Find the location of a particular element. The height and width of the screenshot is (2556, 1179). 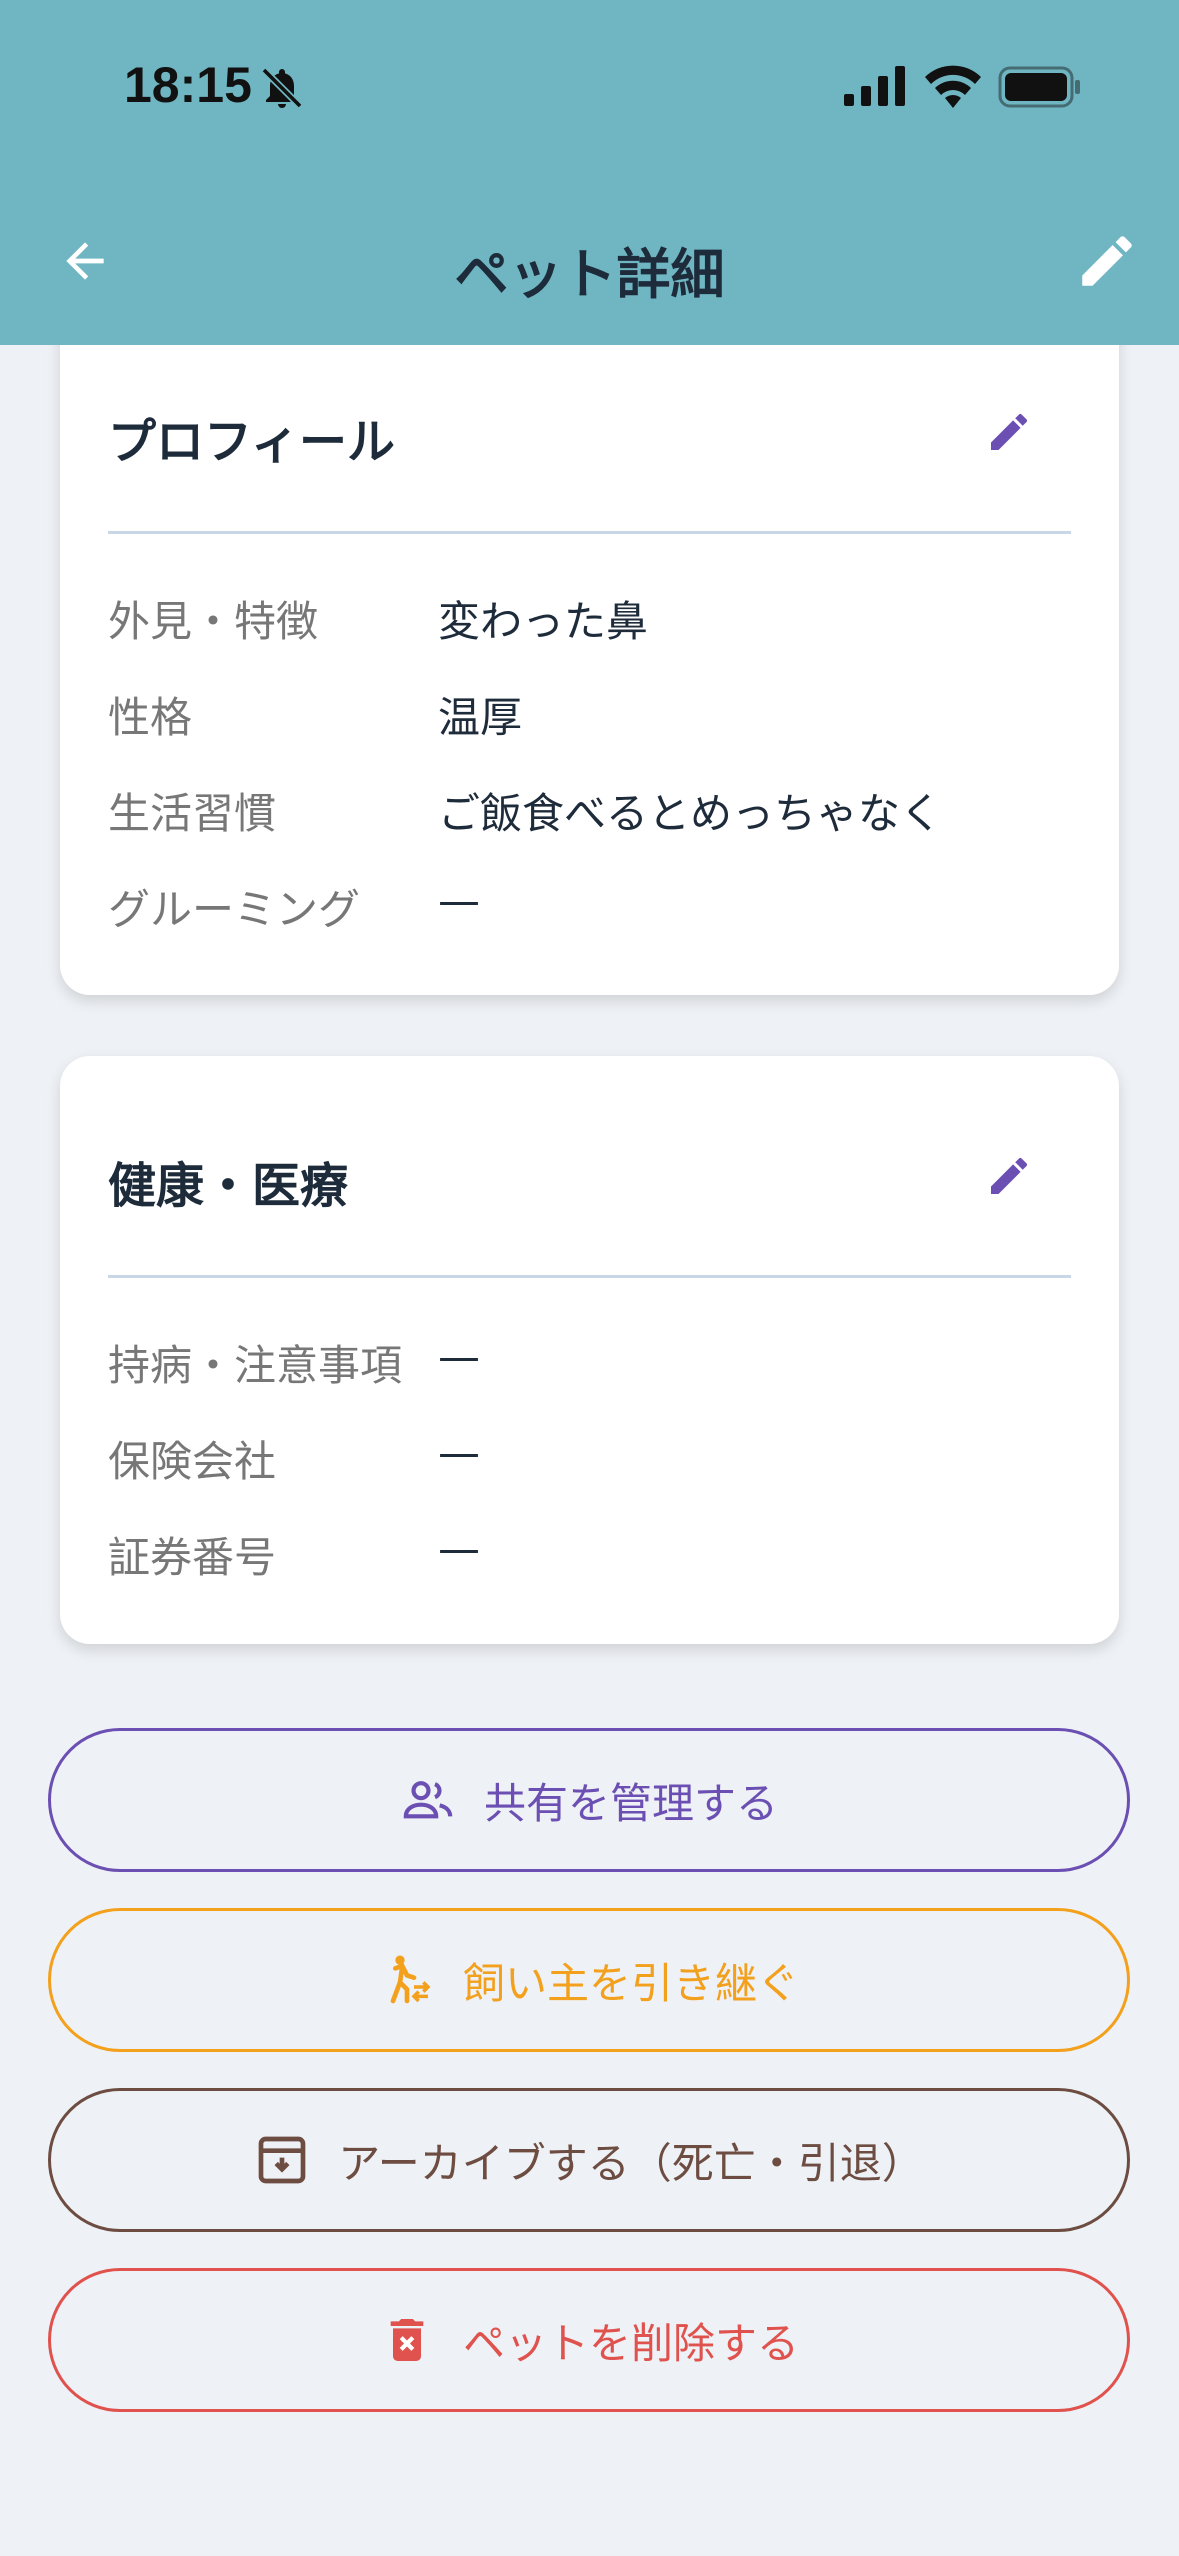

battery-icon is located at coordinates (1039, 87).